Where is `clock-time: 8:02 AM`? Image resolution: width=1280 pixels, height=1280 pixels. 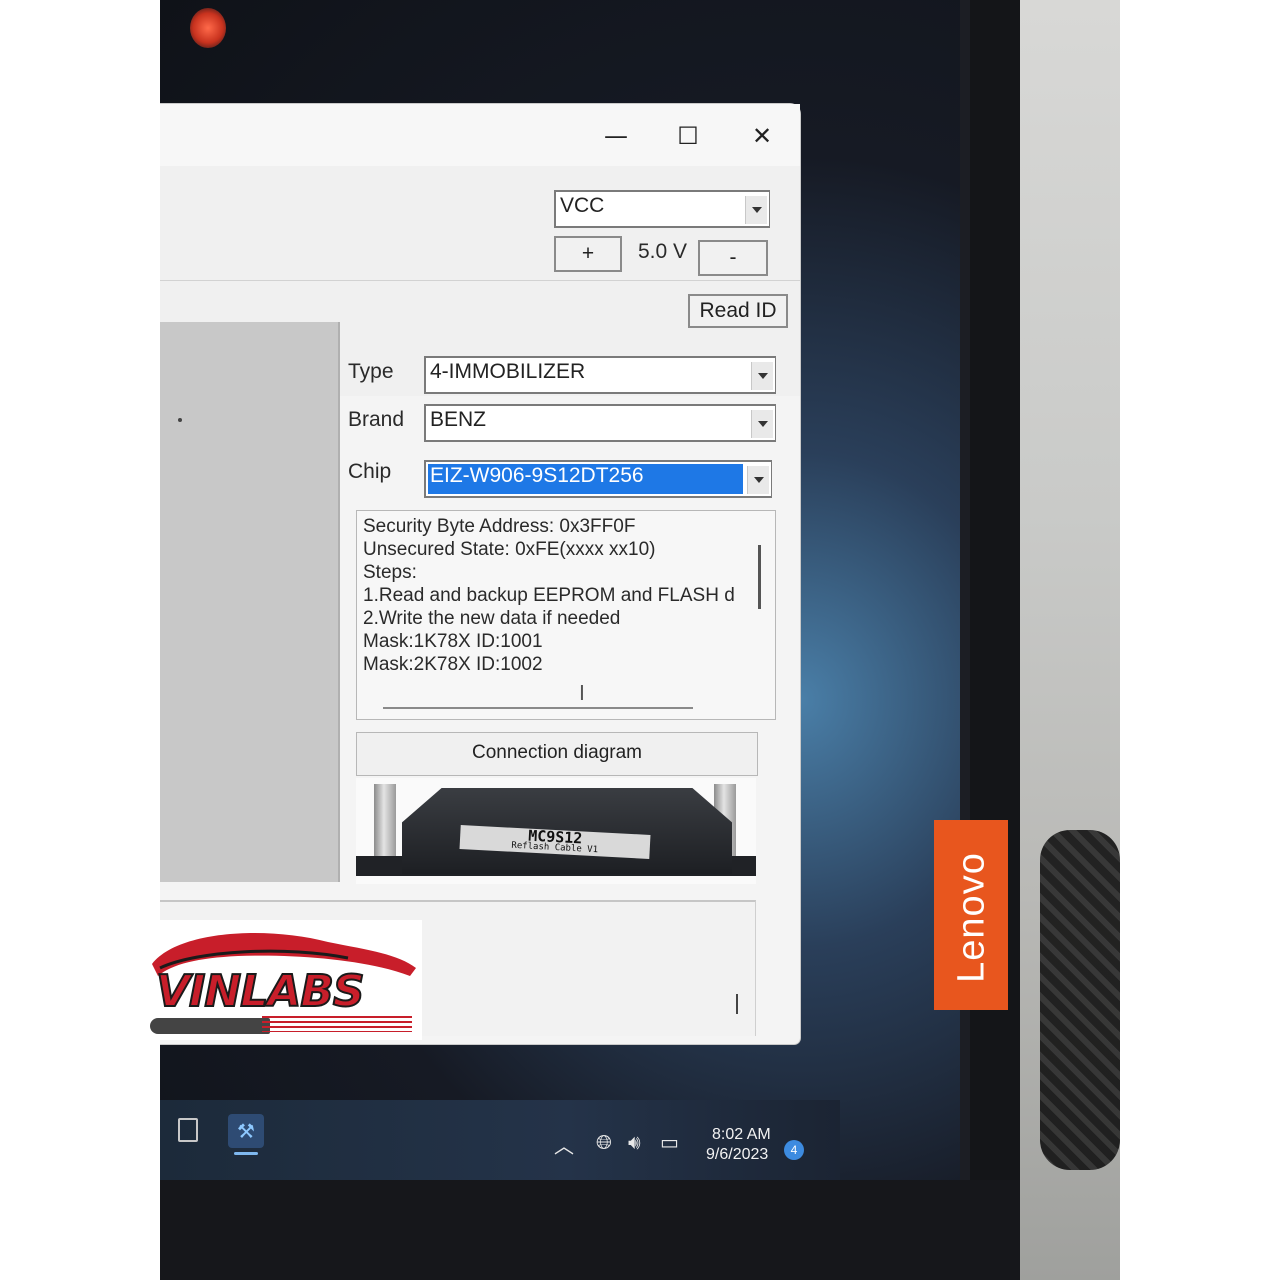
clock-time: 8:02 AM is located at coordinates (741, 1135).